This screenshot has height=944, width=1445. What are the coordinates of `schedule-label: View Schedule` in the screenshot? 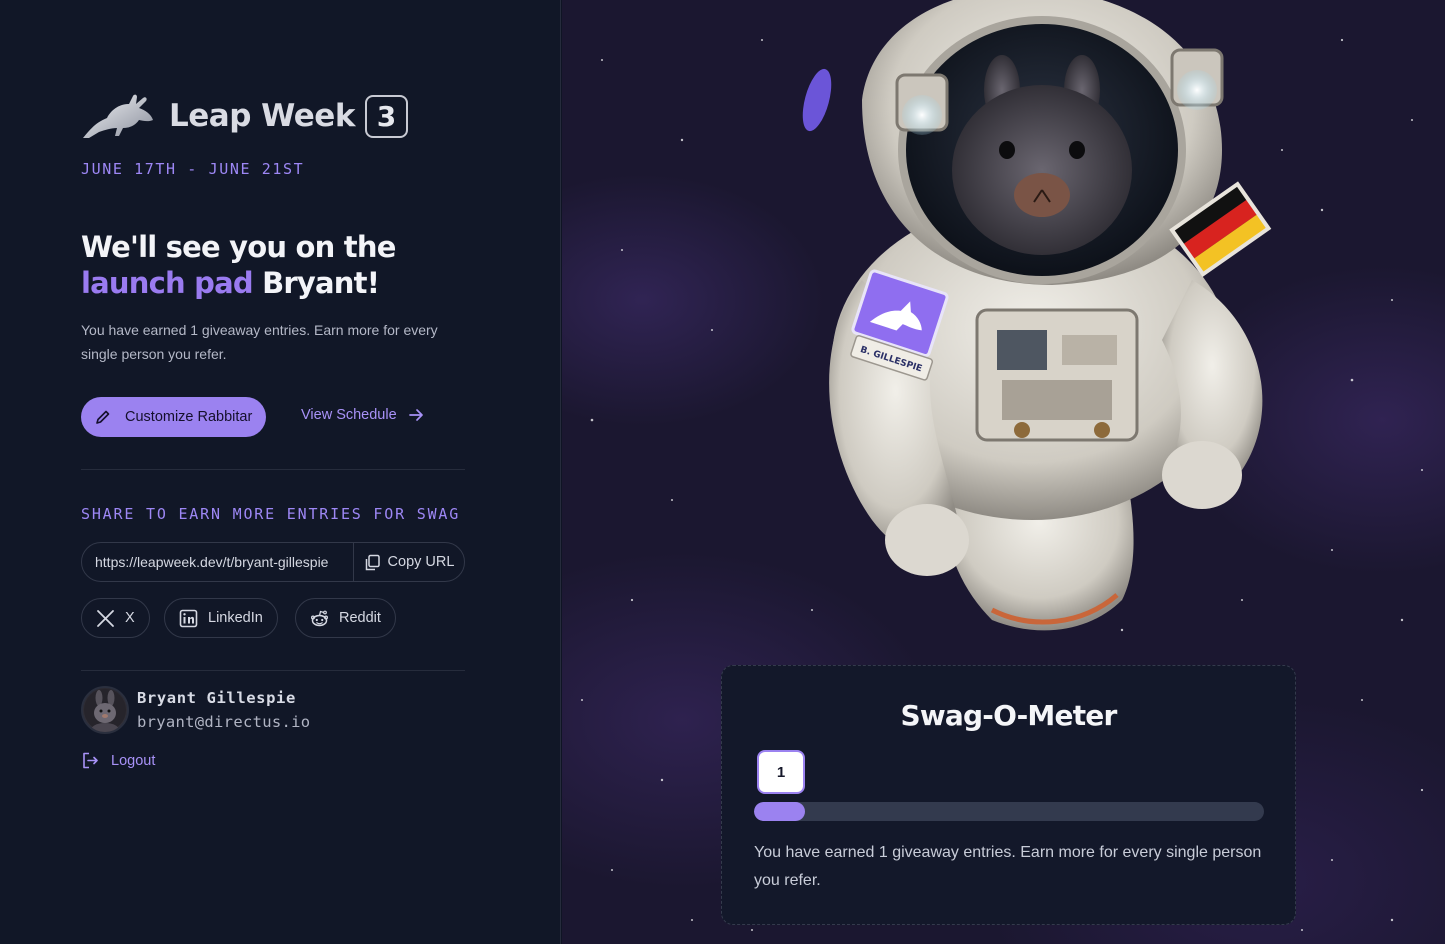 It's located at (349, 415).